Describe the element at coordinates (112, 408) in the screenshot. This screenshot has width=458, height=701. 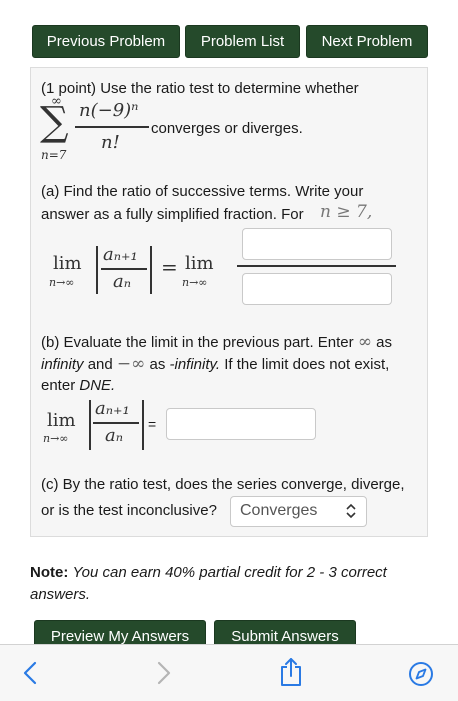
I see `part-b-ratio-numerator: aₙ₊₁` at that location.